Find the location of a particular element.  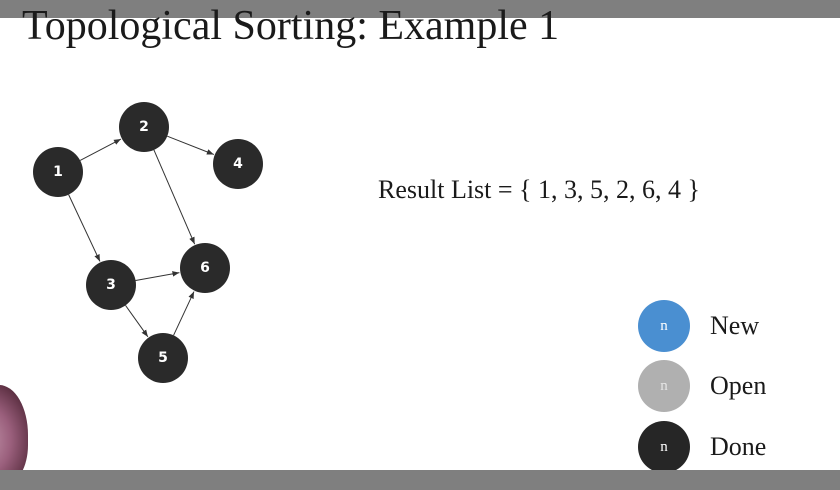

node-label-3: 3 is located at coordinates (111, 285).